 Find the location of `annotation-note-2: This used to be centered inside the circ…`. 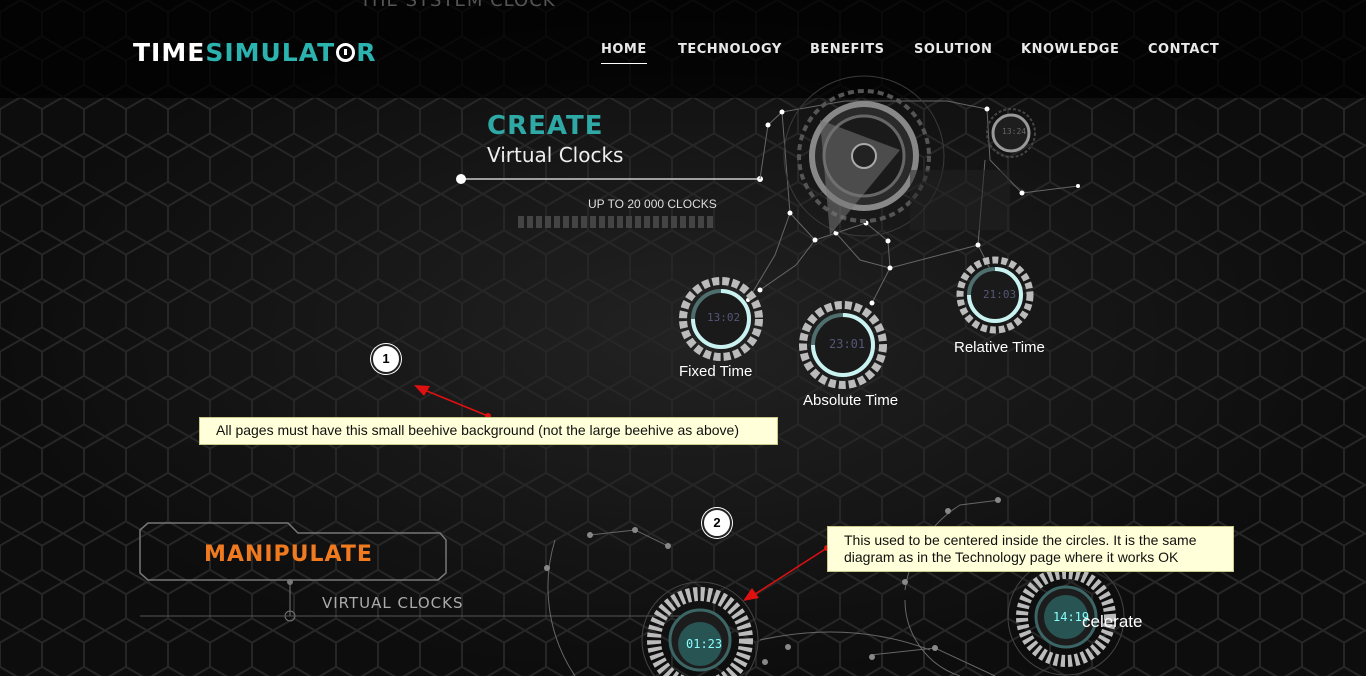

annotation-note-2: This used to be centered inside the circ… is located at coordinates (1030, 549).